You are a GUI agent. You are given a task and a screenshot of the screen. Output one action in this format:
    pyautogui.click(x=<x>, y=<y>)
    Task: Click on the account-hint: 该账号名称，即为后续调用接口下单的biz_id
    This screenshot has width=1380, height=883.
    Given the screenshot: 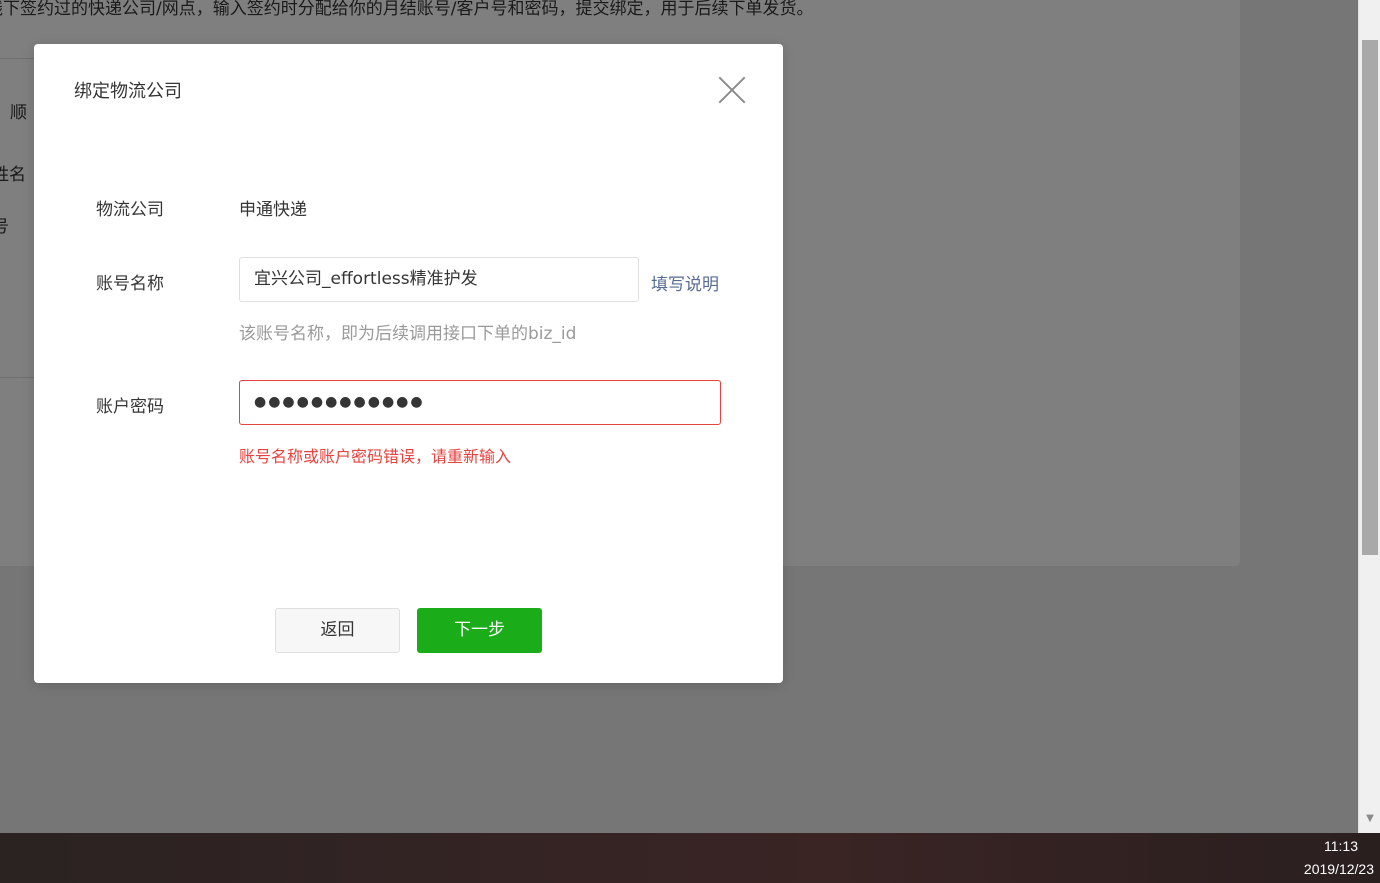 What is the action you would take?
    pyautogui.click(x=408, y=334)
    